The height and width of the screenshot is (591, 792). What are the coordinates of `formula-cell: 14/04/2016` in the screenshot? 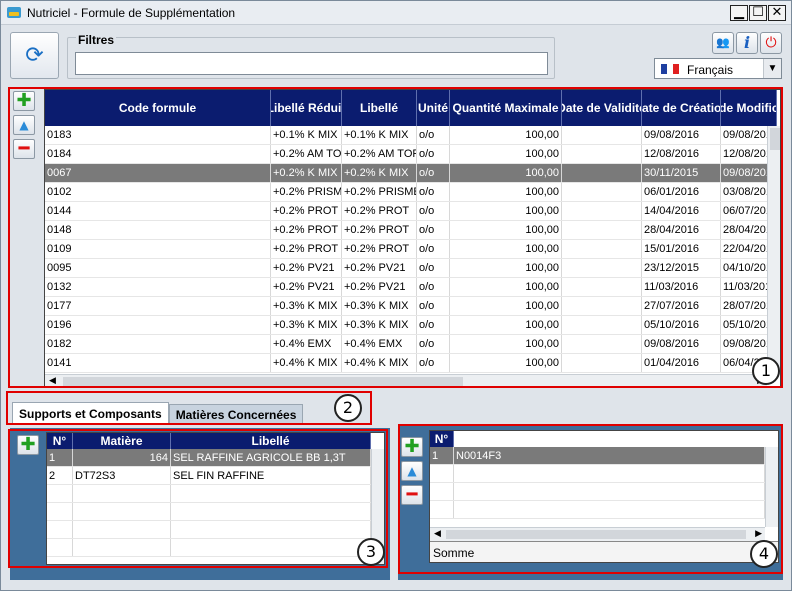 It's located at (681, 211).